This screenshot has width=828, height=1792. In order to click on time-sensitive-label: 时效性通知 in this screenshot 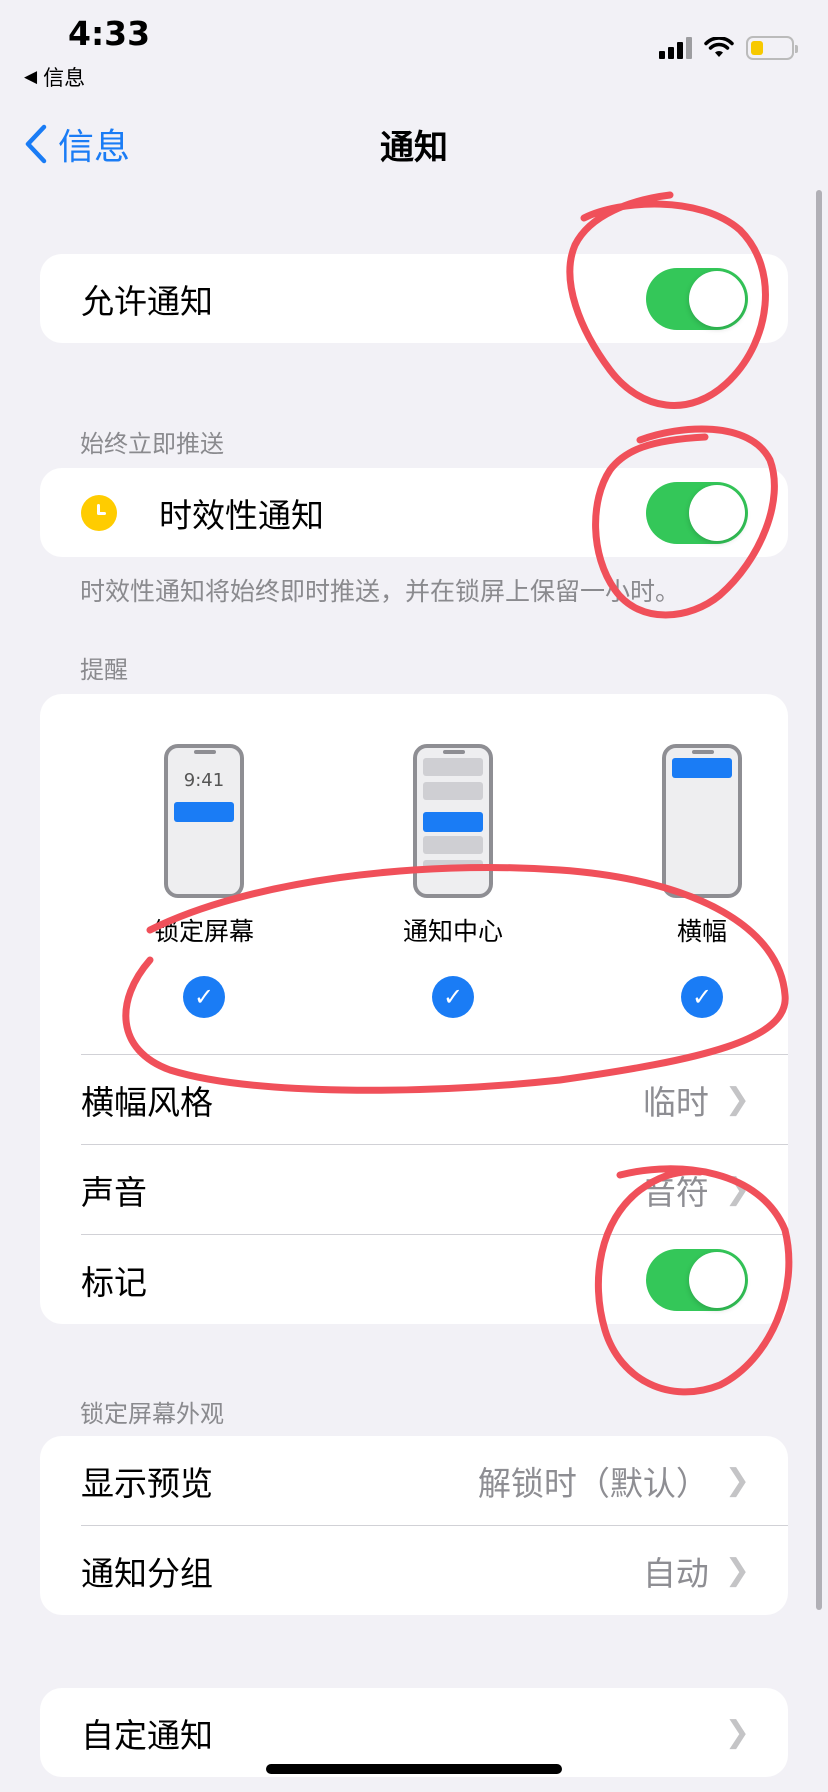, I will do `click(241, 515)`.